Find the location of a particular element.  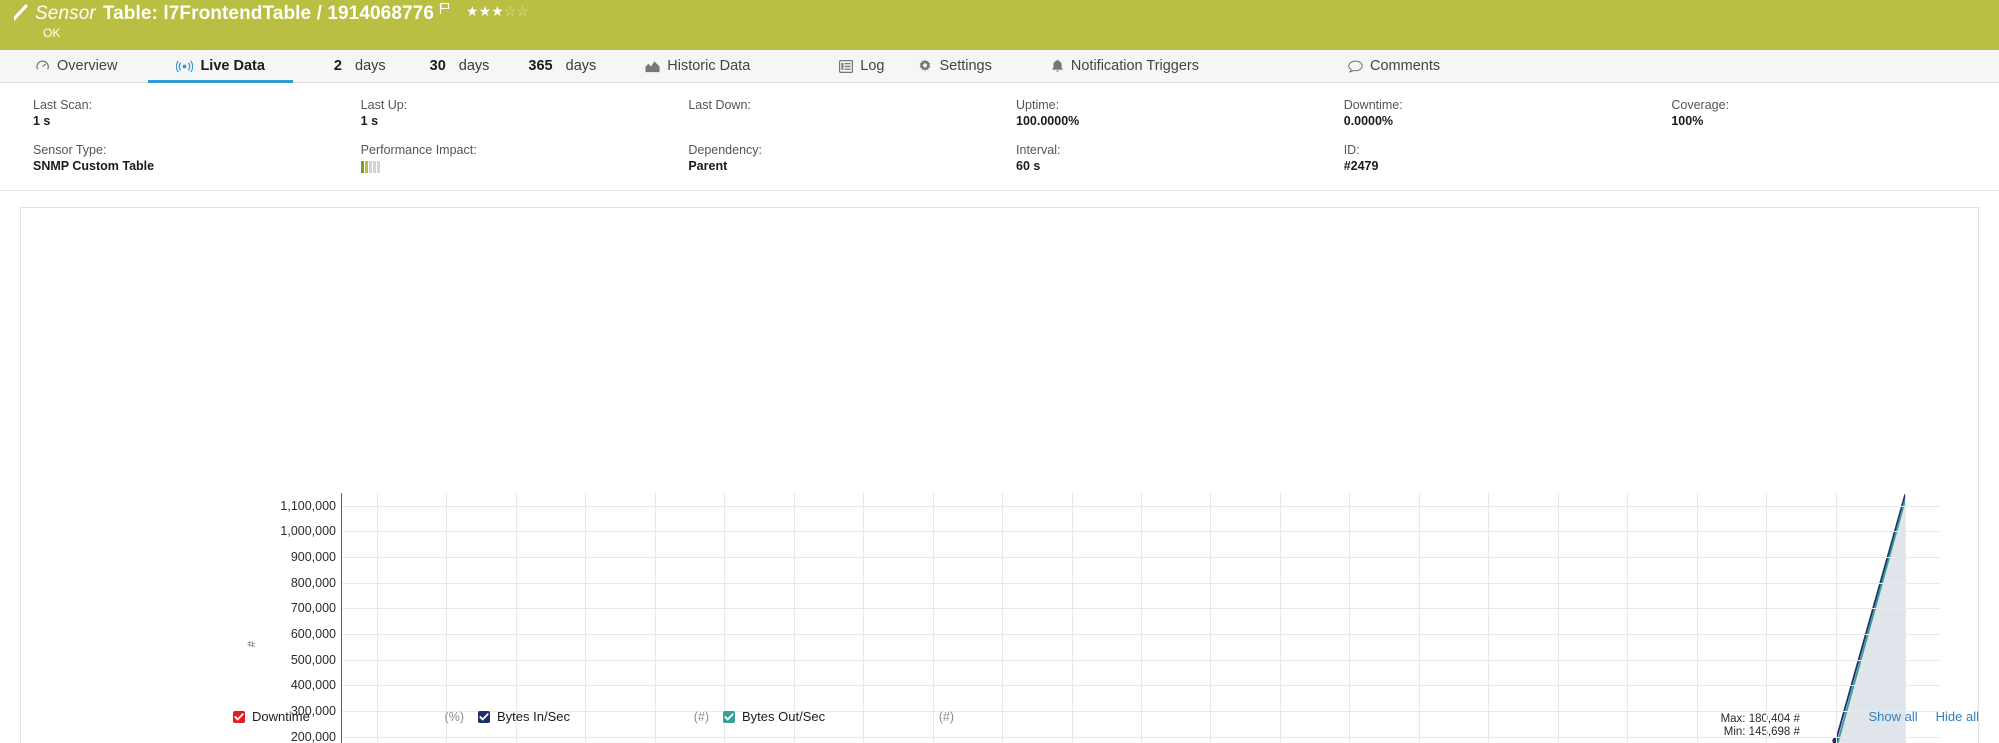

tab-comments: Comments is located at coordinates (1394, 66).